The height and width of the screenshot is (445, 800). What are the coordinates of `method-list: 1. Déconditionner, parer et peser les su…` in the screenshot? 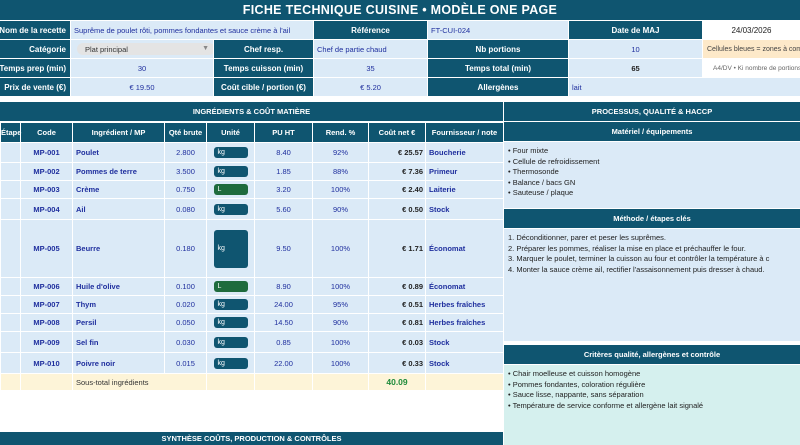 It's located at (652, 285).